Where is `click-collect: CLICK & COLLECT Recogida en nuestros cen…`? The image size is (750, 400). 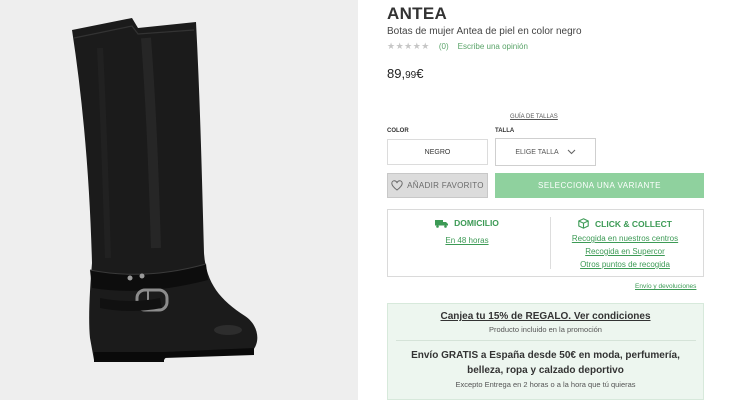 click-collect: CLICK & COLLECT Recogida en nuestros cen… is located at coordinates (625, 243).